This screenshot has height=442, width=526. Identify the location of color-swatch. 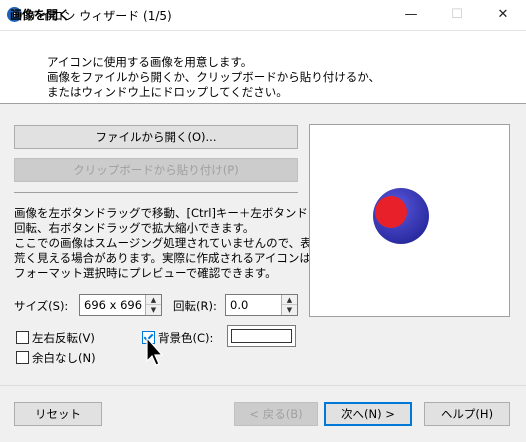
(261, 336).